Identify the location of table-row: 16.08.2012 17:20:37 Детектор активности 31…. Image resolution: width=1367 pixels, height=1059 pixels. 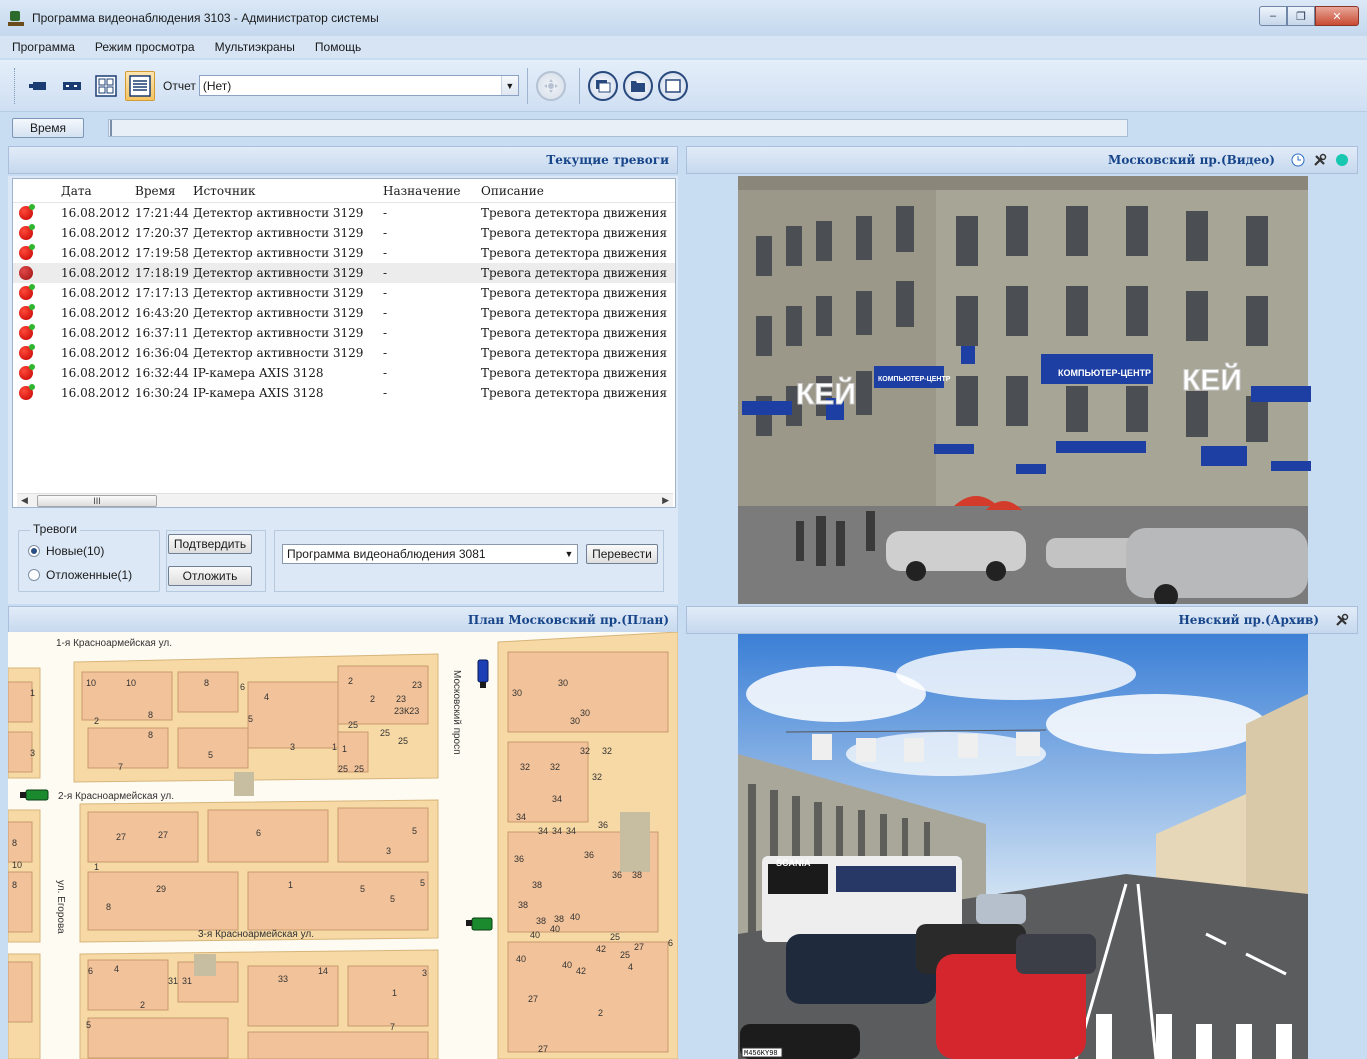
(344, 233).